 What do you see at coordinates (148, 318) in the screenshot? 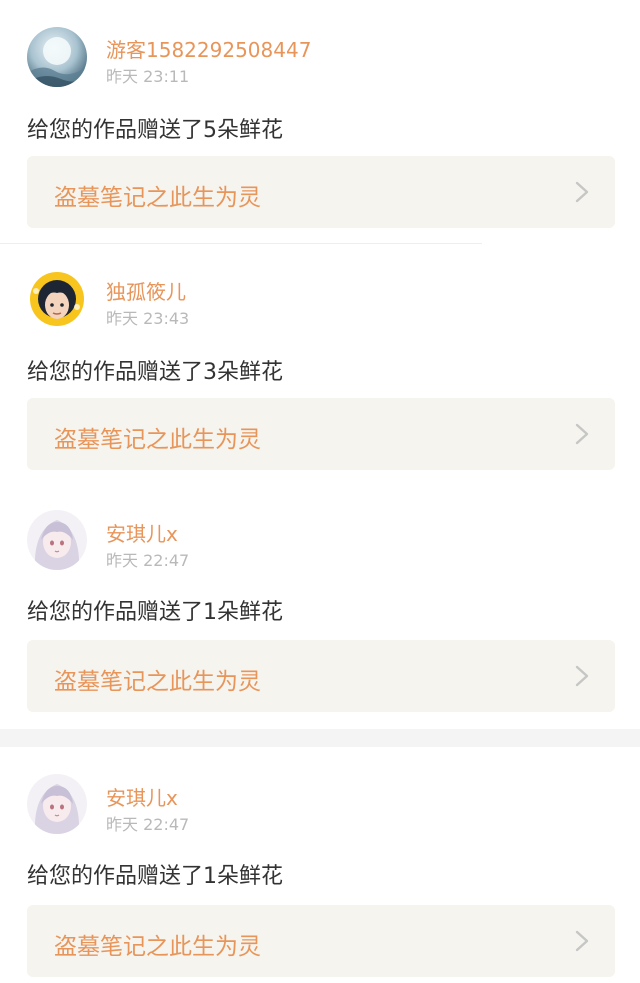
I see `notification-time: 昨天 23:43` at bounding box center [148, 318].